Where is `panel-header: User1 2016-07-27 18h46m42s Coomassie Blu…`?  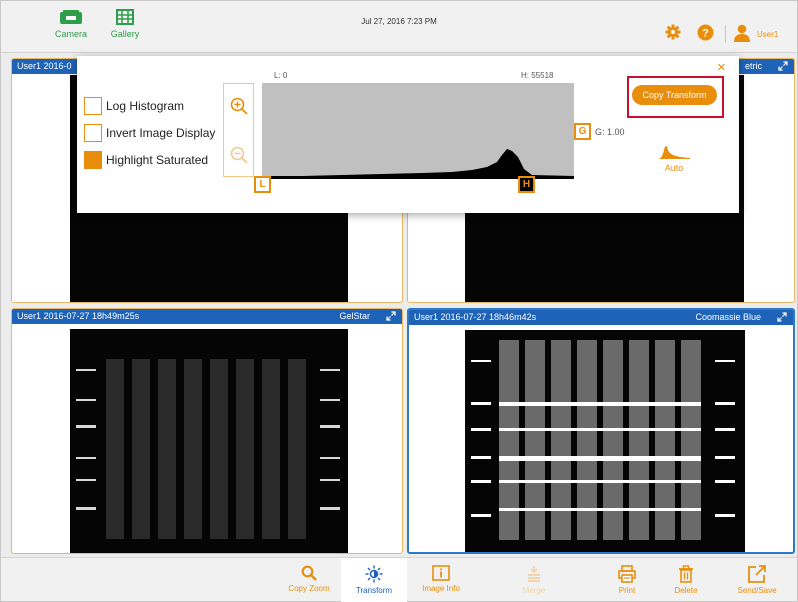
panel-header: User1 2016-07-27 18h46m42s Coomassie Blu… is located at coordinates (601, 317).